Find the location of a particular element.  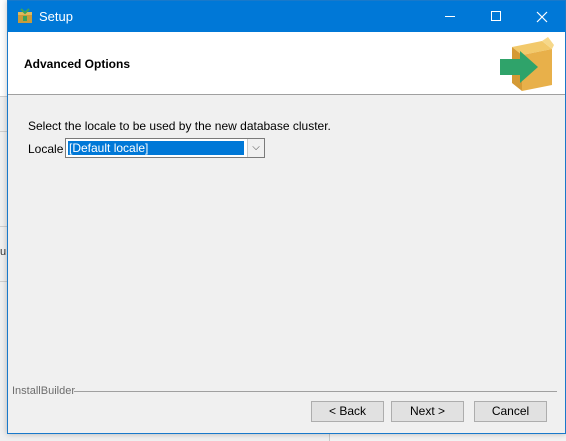

chevron-down-icon: ⌵ is located at coordinates (255, 148).